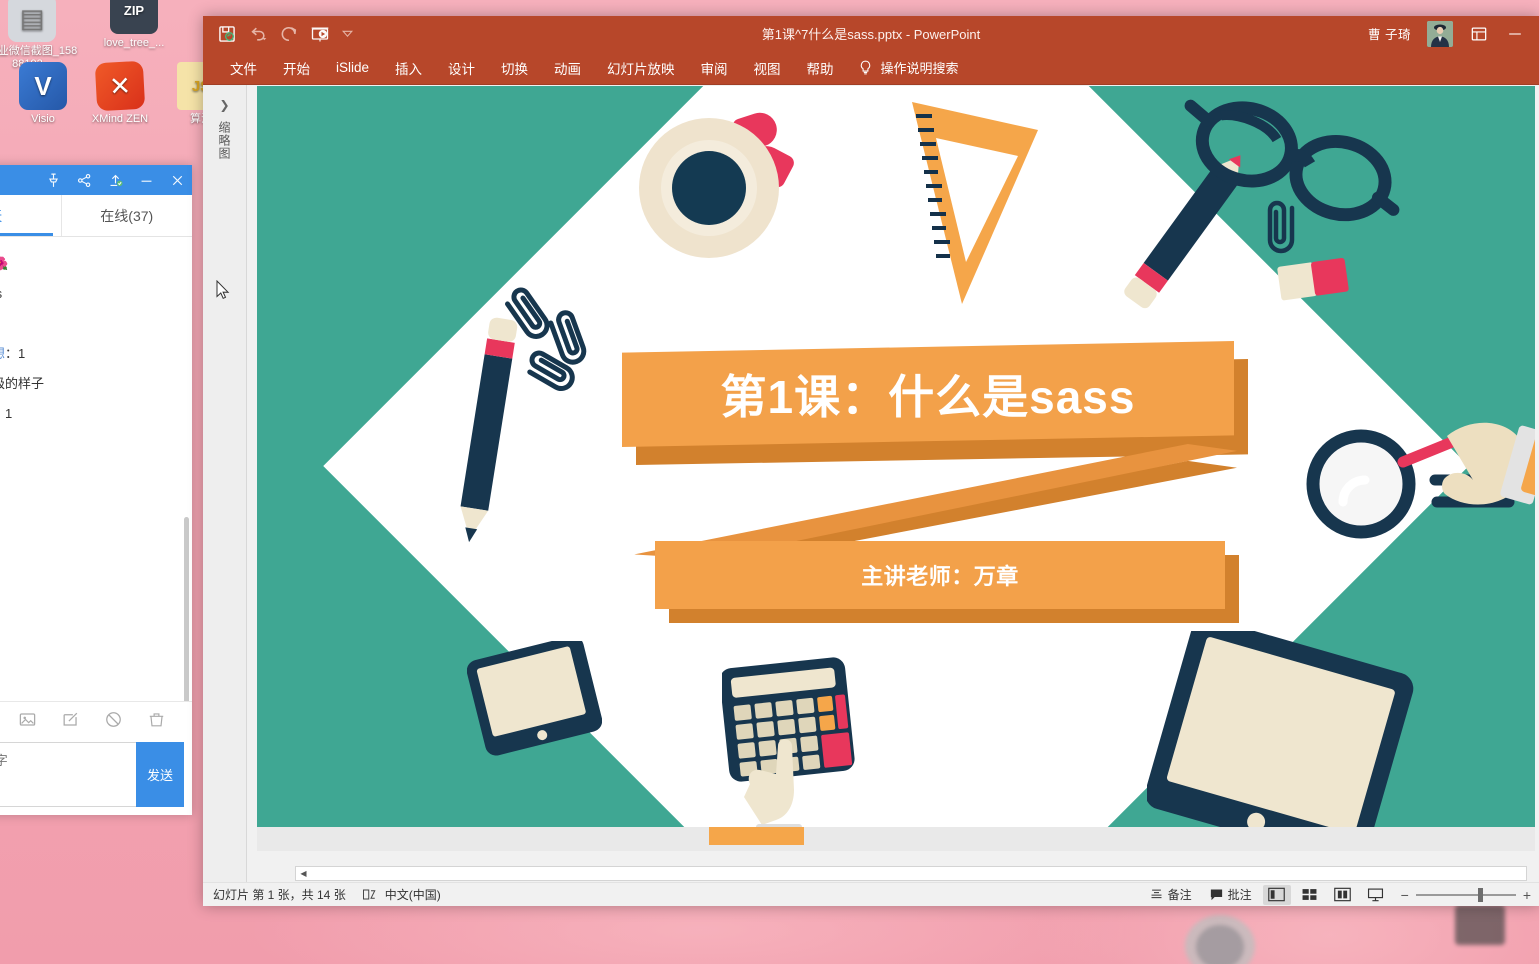 The height and width of the screenshot is (964, 1539). I want to click on slideshow-view-button, so click(1376, 895).